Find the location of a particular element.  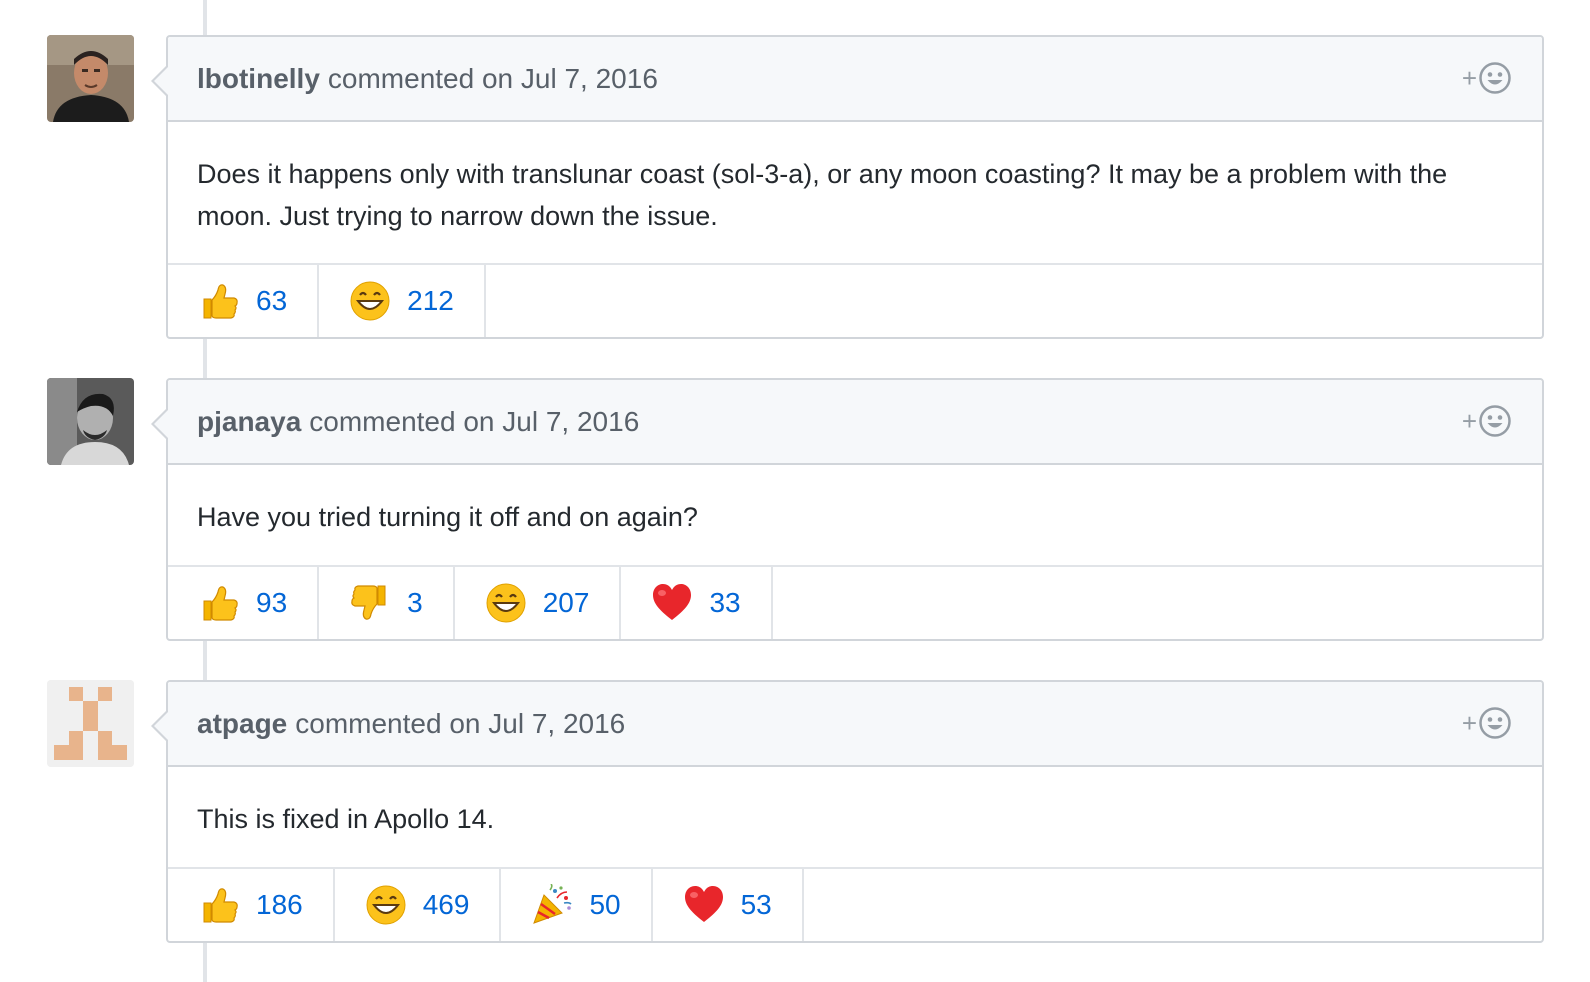

reactions-bar: 63 212 is located at coordinates (855, 301).